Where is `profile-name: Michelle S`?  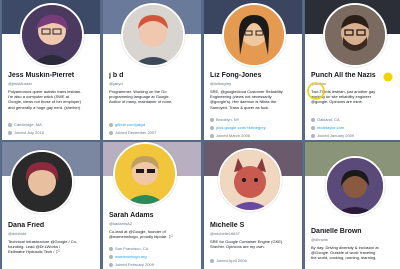
profile-name: Michelle S is located at coordinates (254, 225).